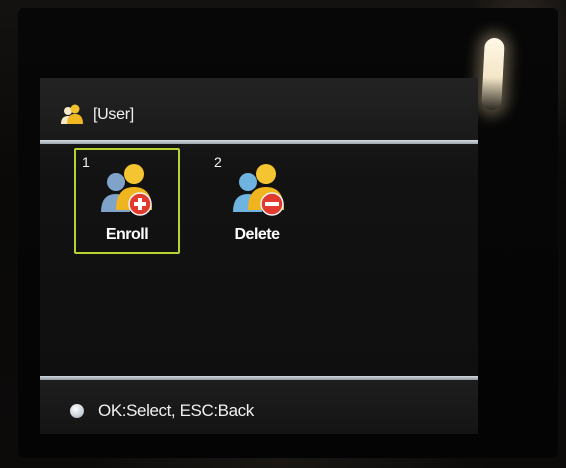  Describe the element at coordinates (493, 74) in the screenshot. I see `light-glare` at that location.